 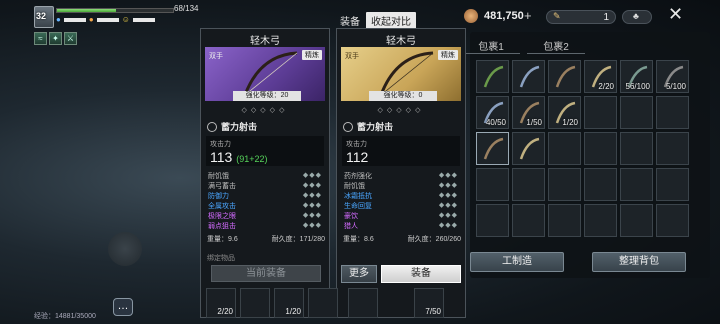 What do you see at coordinates (58, 19) in the screenshot?
I see `water-drop-icon: ●` at bounding box center [58, 19].